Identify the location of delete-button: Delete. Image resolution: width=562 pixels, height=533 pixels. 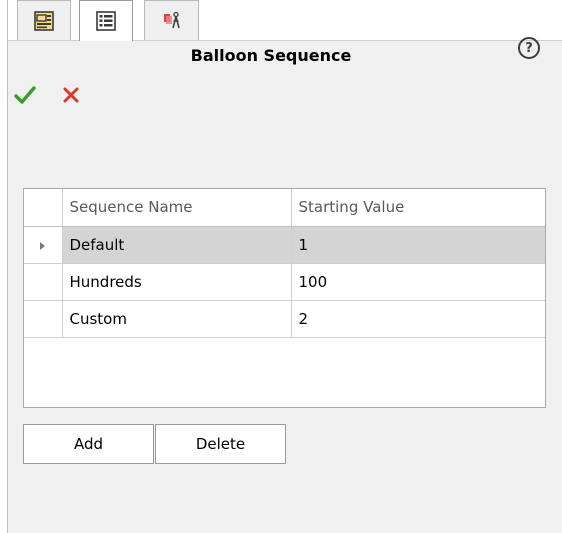
(220, 444).